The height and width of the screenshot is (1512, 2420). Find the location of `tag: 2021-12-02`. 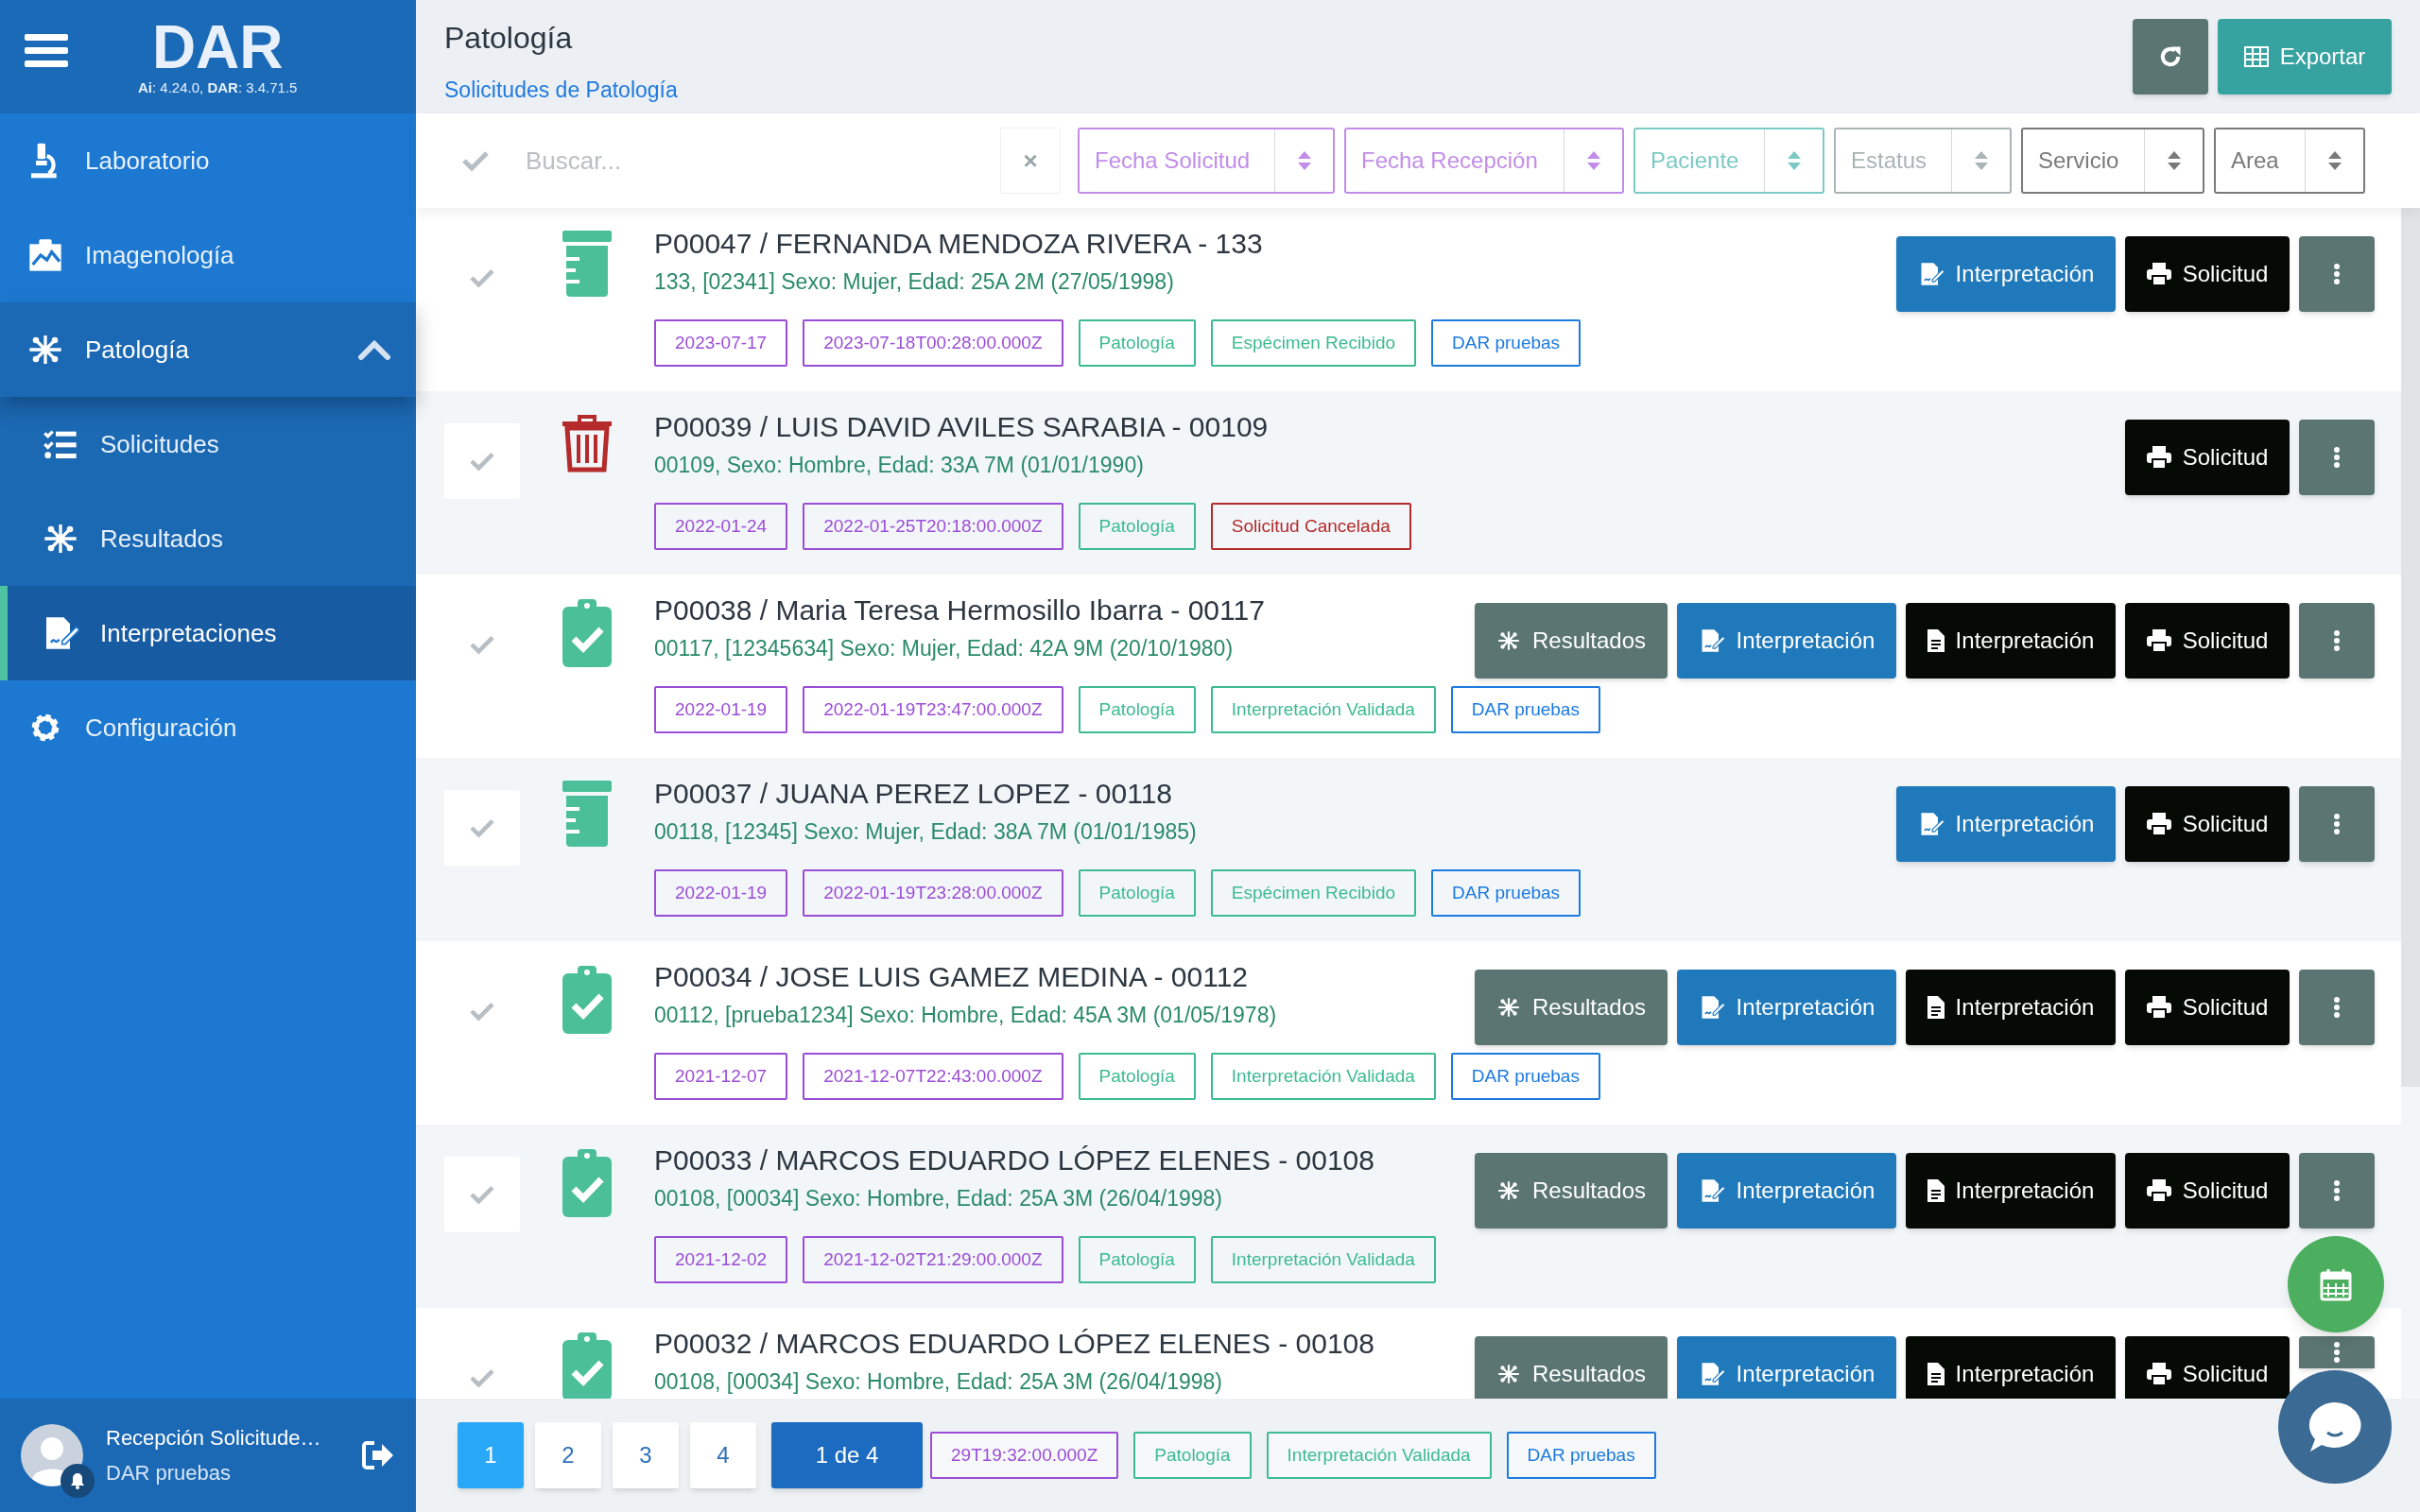

tag: 2021-12-02 is located at coordinates (721, 1259).